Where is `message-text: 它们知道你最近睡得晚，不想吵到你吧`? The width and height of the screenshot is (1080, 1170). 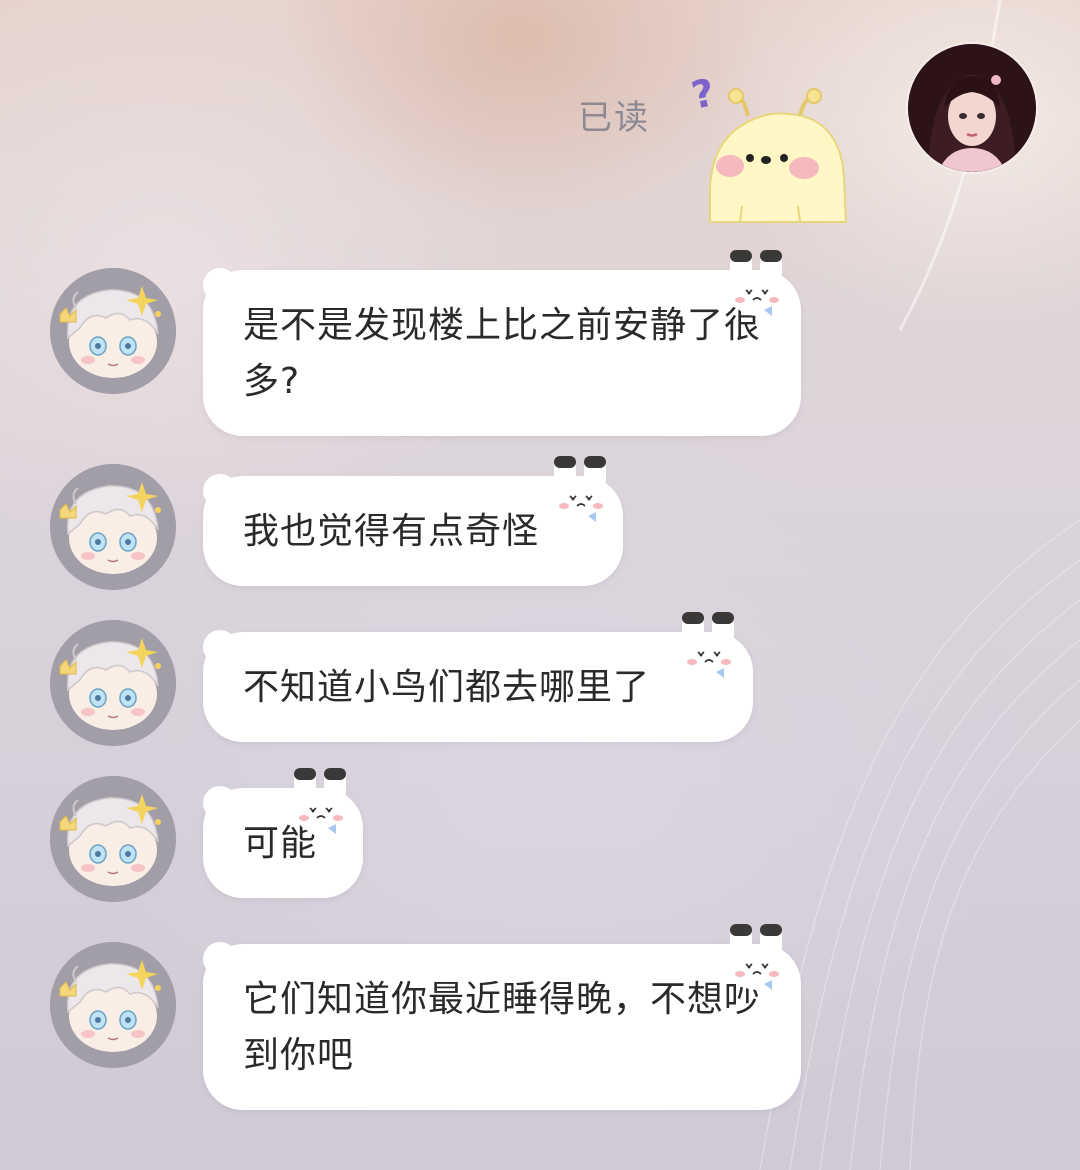 message-text: 它们知道你最近睡得晚，不想吵到你吧 is located at coordinates (502, 1027).